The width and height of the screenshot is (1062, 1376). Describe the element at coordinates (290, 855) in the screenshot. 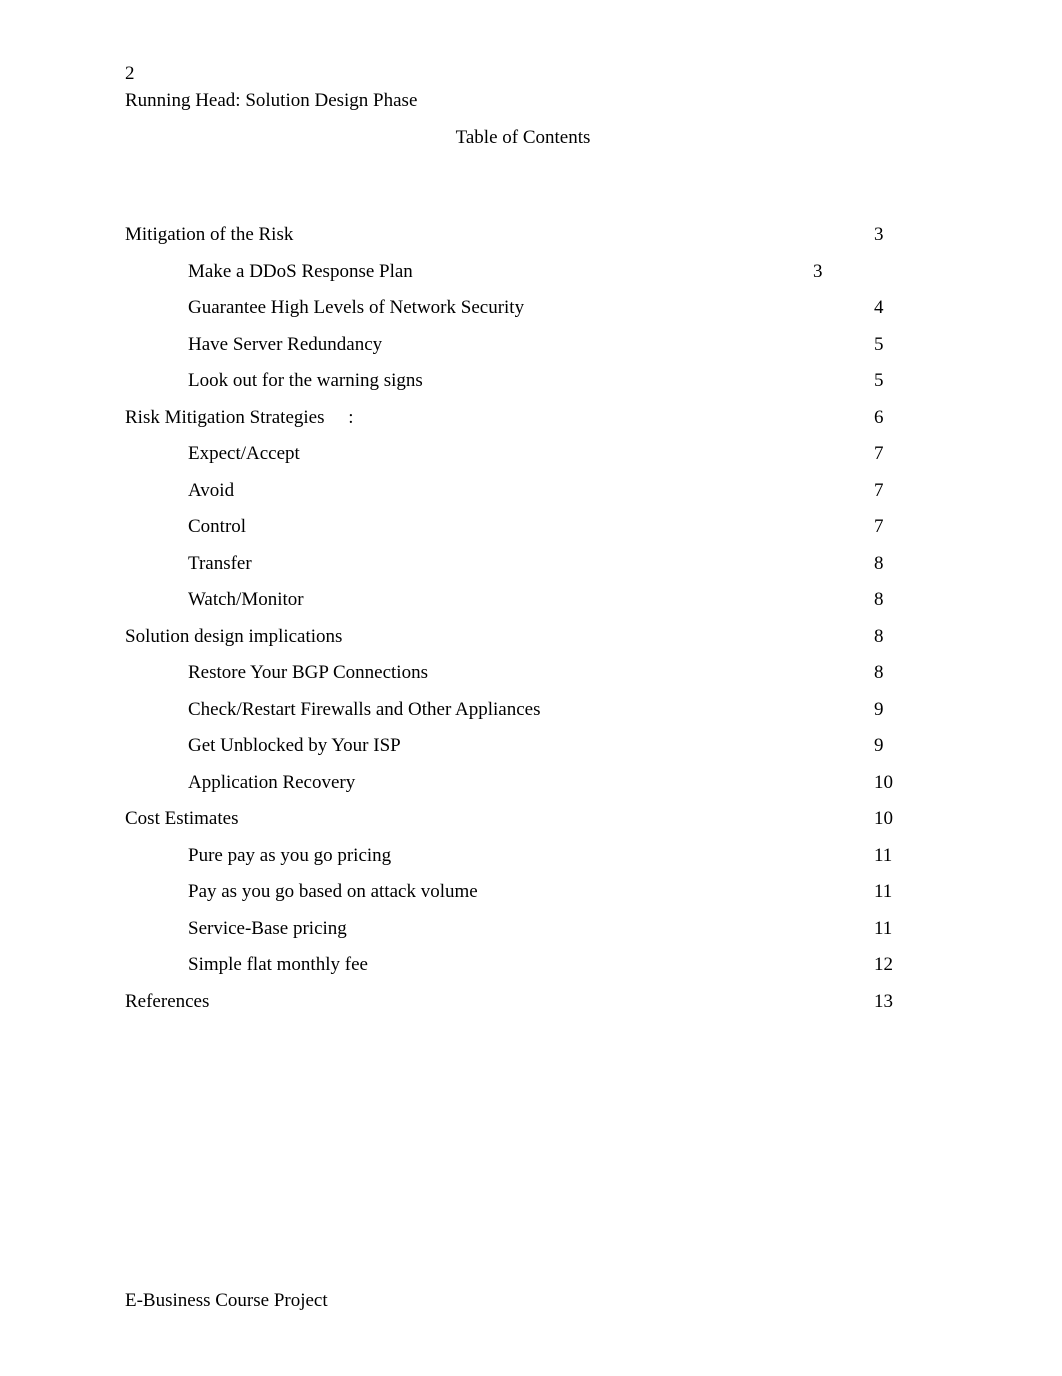

I see `toc-entry-label: Pure pay as you go pricing` at that location.